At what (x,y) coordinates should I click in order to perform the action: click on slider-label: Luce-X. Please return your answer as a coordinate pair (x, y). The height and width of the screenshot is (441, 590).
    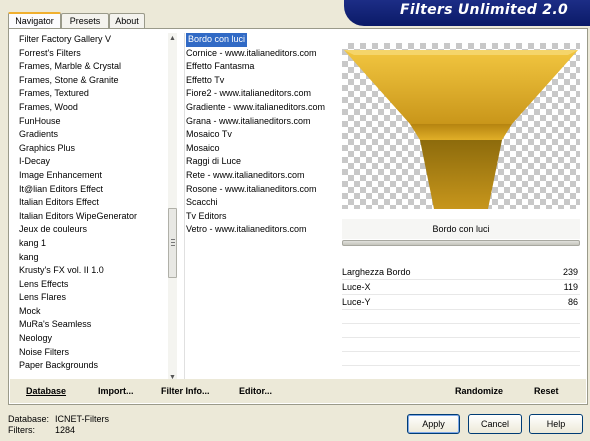
    Looking at the image, I should click on (356, 287).